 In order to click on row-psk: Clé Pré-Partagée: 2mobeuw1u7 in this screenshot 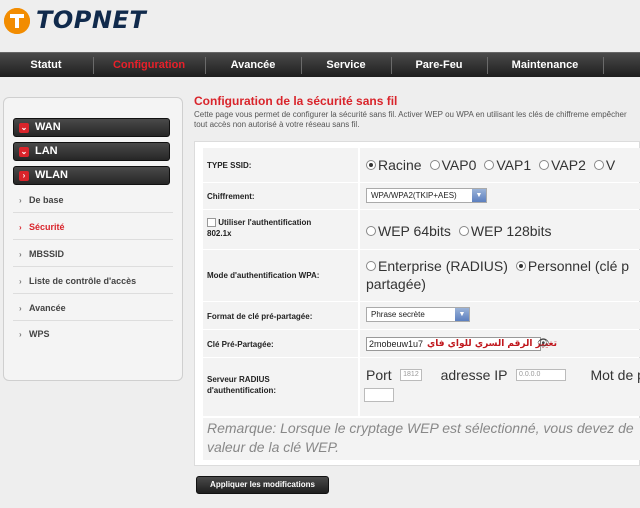, I will do `click(421, 343)`.